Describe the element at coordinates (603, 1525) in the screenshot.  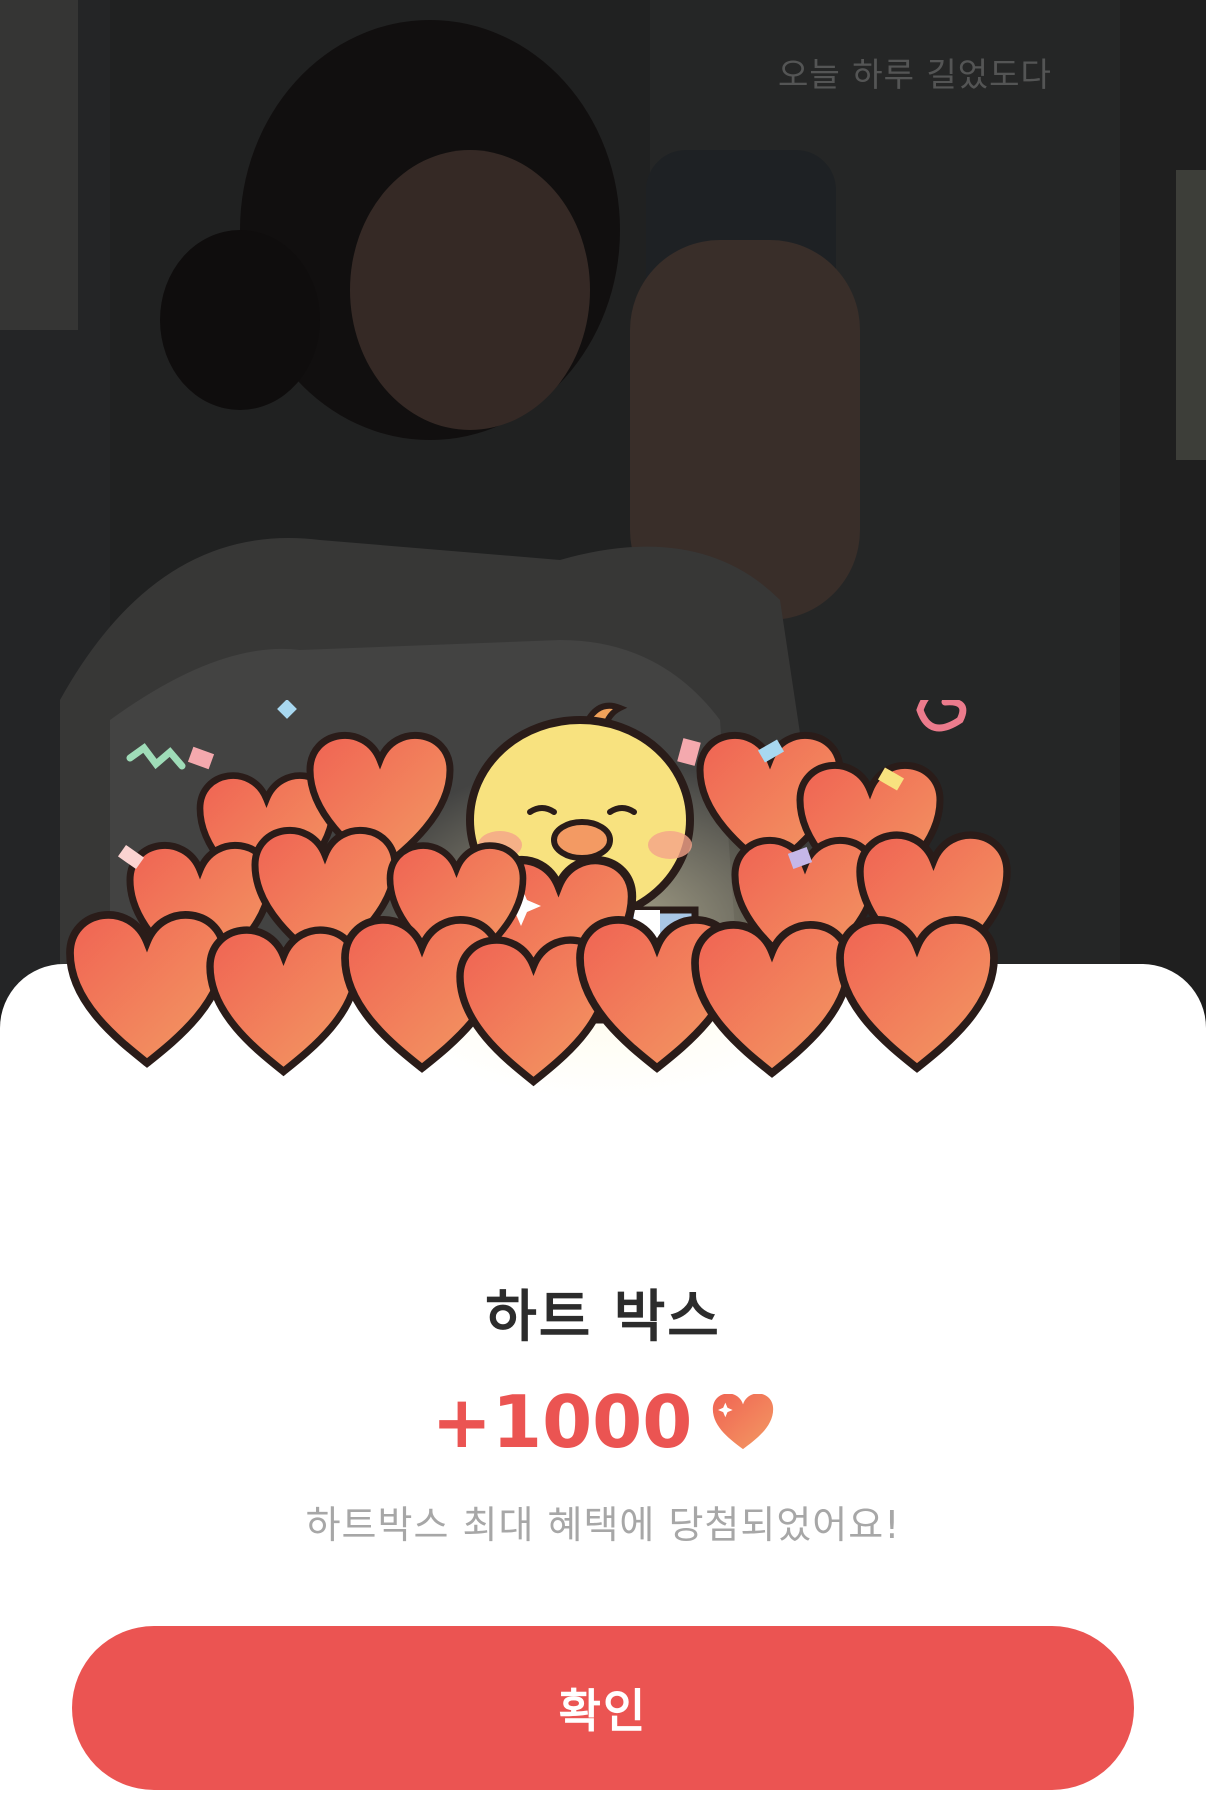
I see `reward-message: 하트박스 최대 혜택에 당첨되었어요!` at that location.